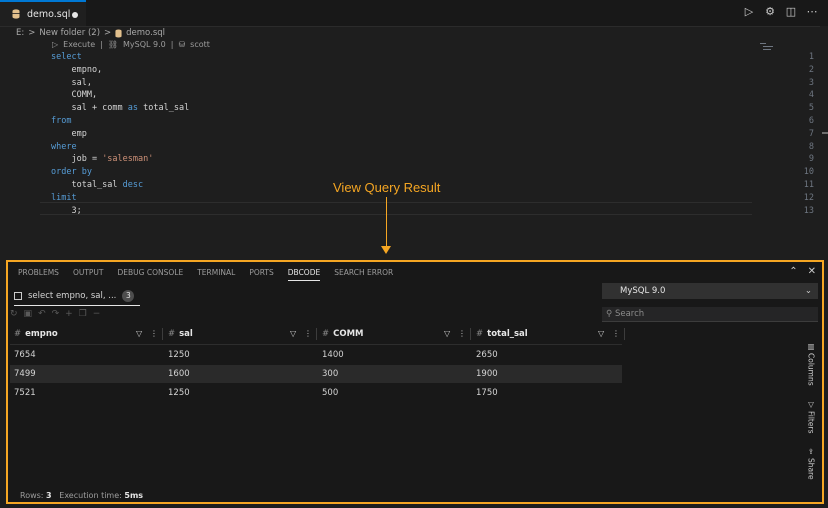 This screenshot has height=508, width=828. What do you see at coordinates (808, 172) in the screenshot?
I see `line-number: 10` at bounding box center [808, 172].